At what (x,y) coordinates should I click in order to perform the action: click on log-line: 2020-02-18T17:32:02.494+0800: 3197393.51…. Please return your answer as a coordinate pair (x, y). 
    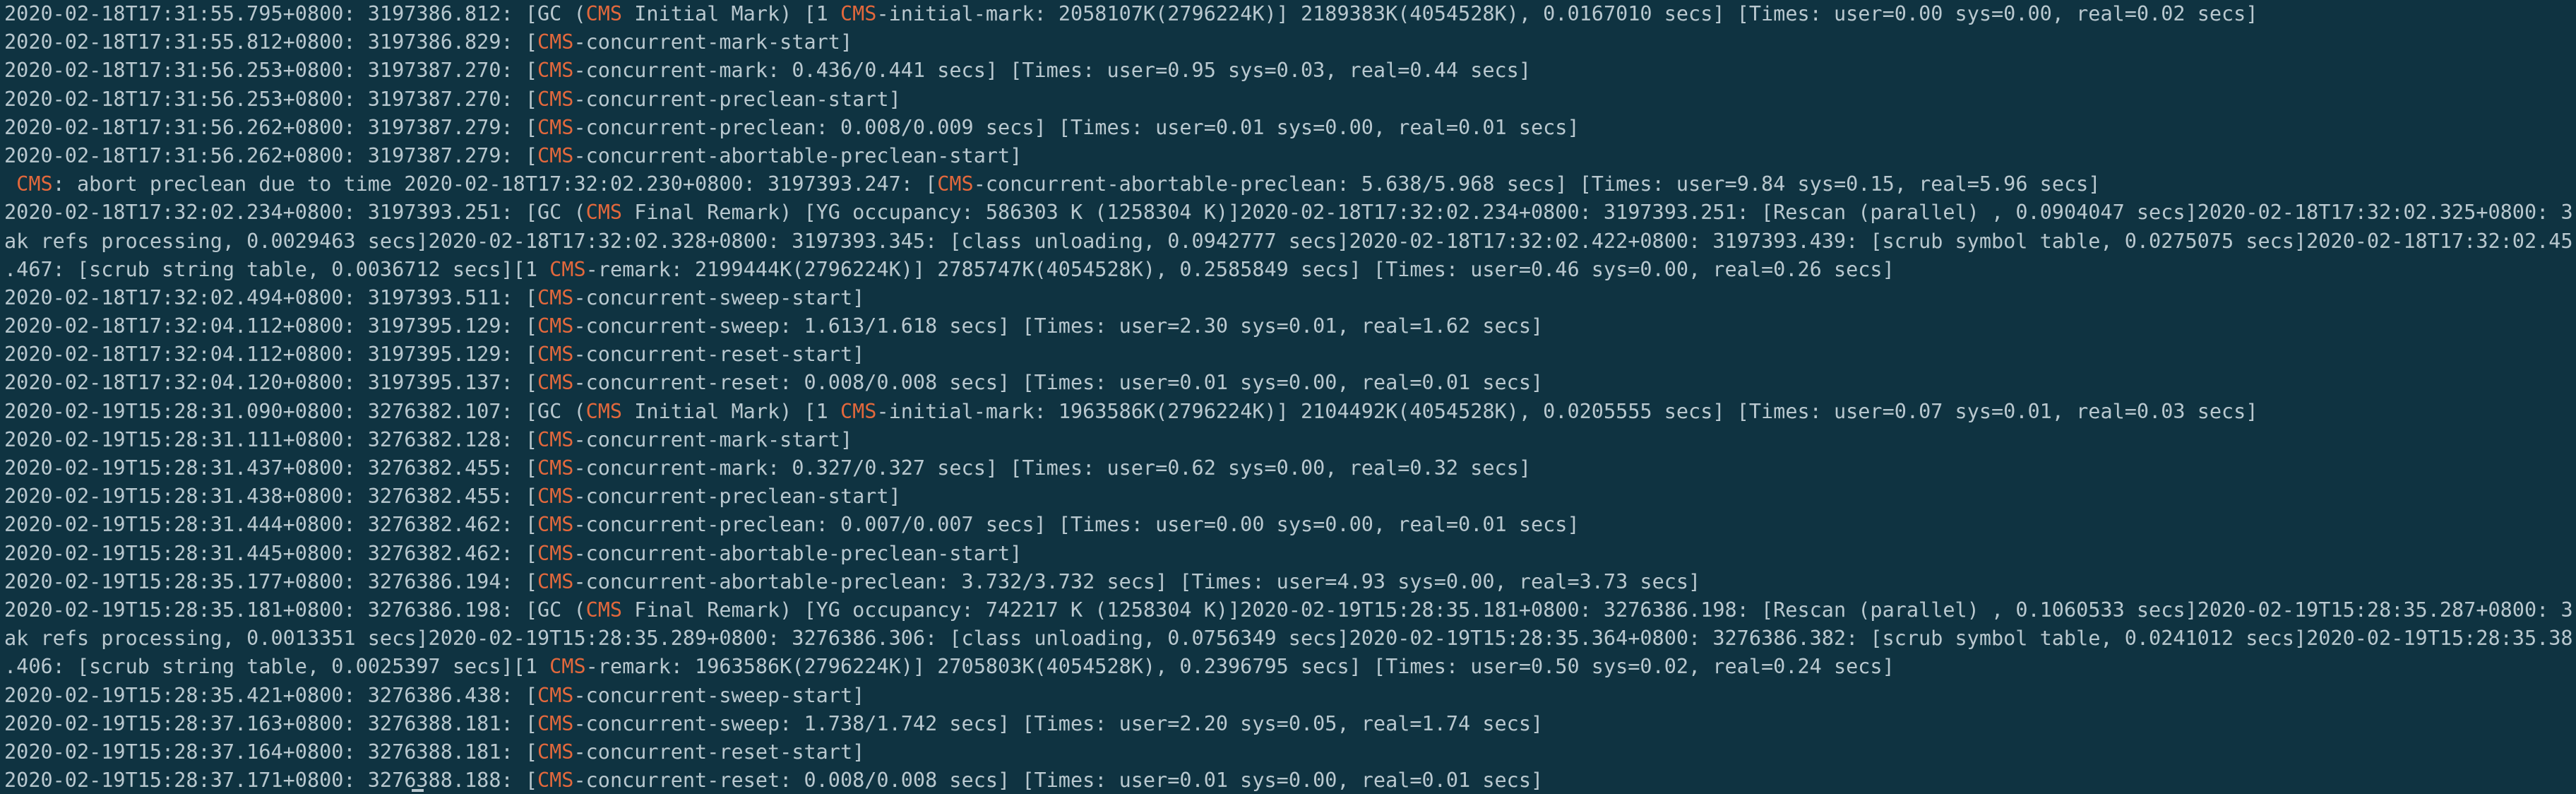
    Looking at the image, I should click on (434, 297).